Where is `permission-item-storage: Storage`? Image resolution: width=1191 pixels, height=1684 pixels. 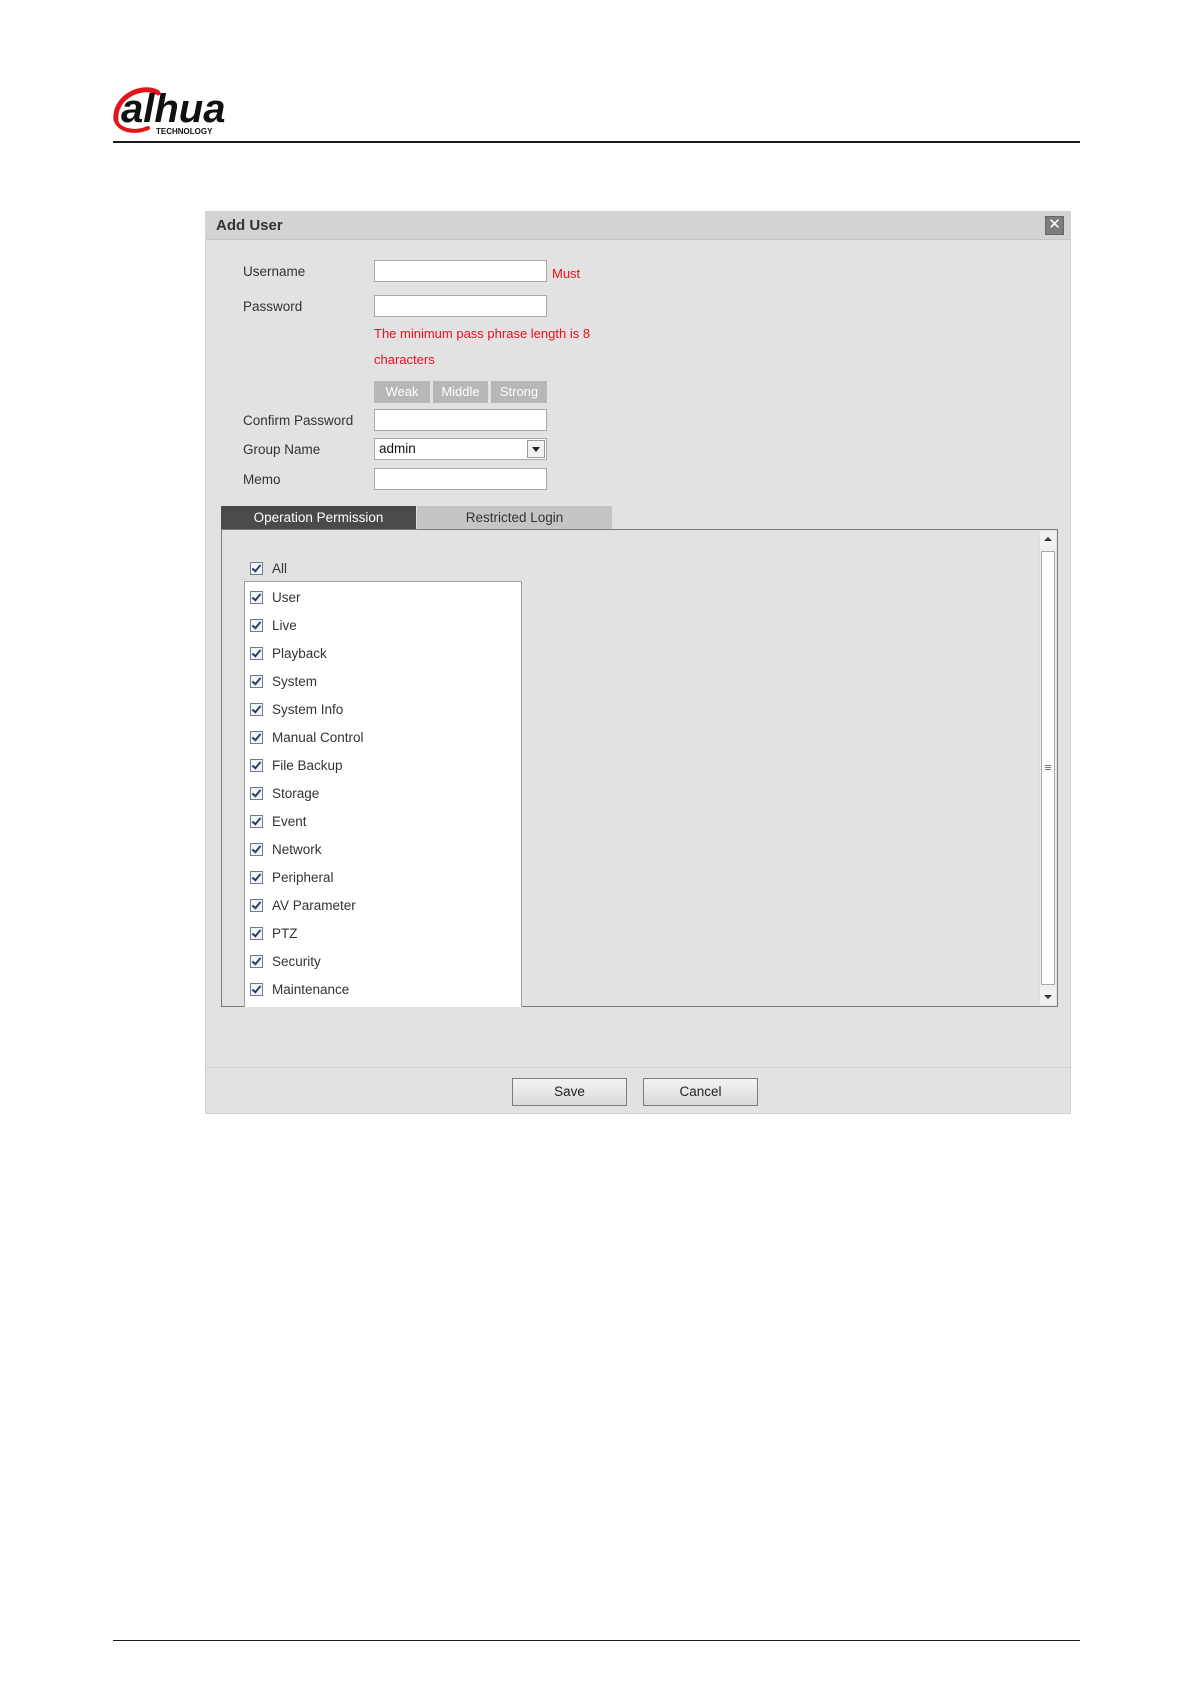
permission-item-storage: Storage is located at coordinates (284, 793).